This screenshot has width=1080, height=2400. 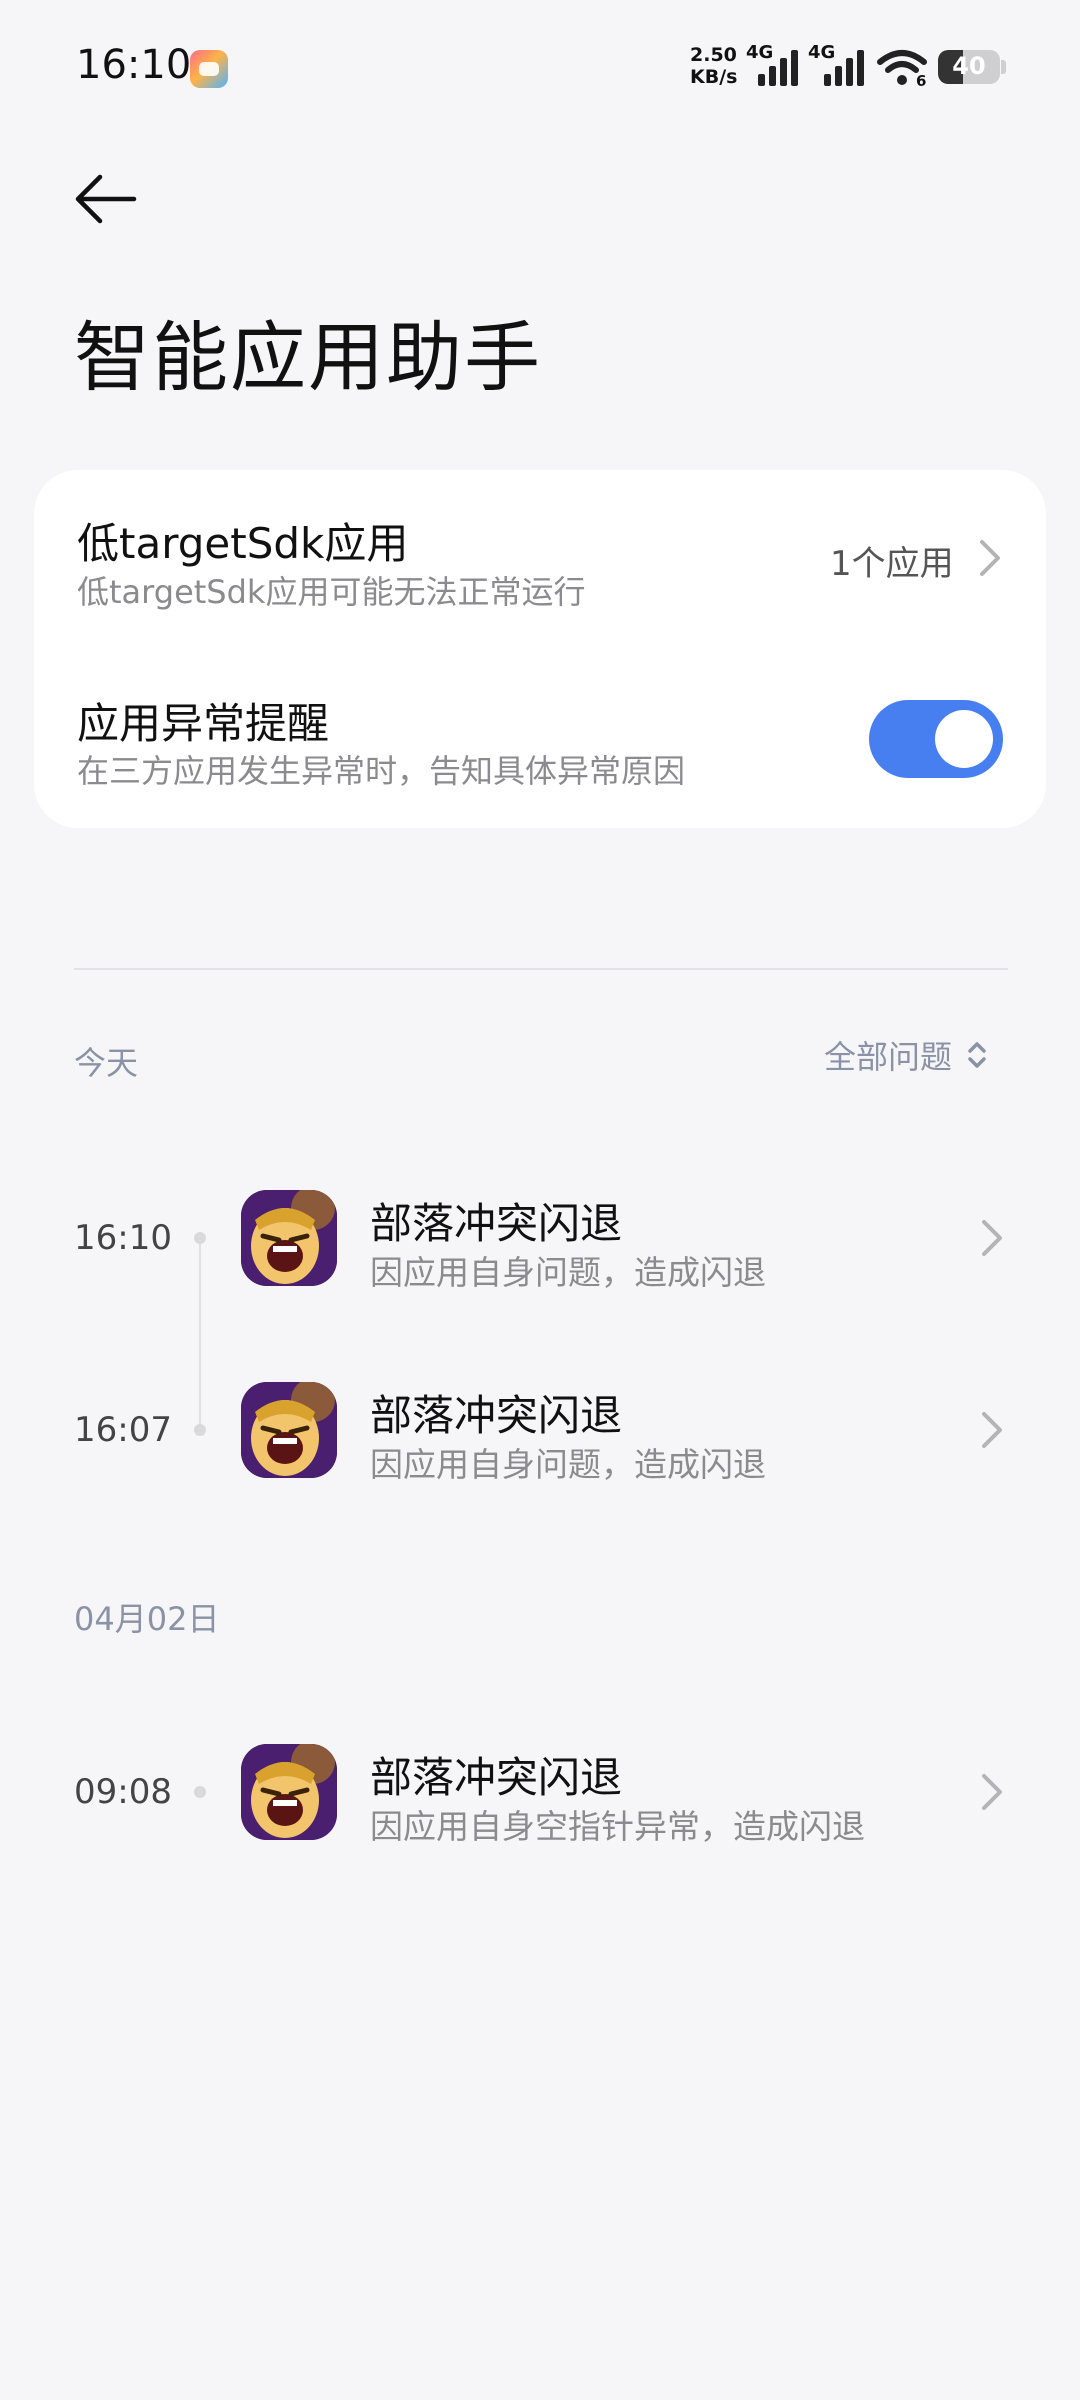 I want to click on network-speed-unit: KB/s, so click(x=714, y=77).